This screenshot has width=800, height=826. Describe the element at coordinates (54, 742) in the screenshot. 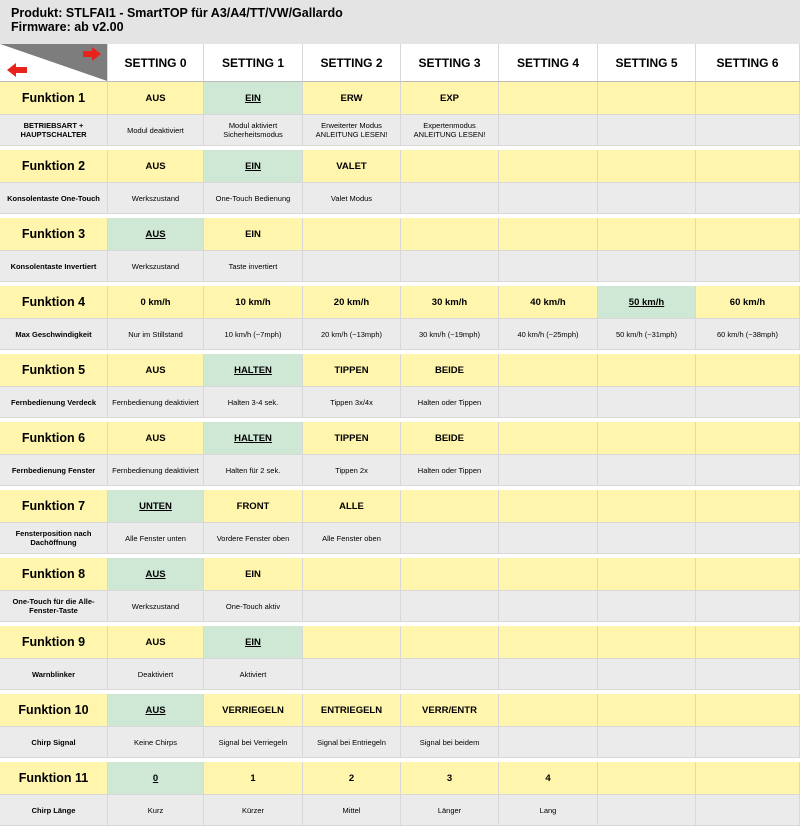

I see `function-description: Chirp Signal` at that location.